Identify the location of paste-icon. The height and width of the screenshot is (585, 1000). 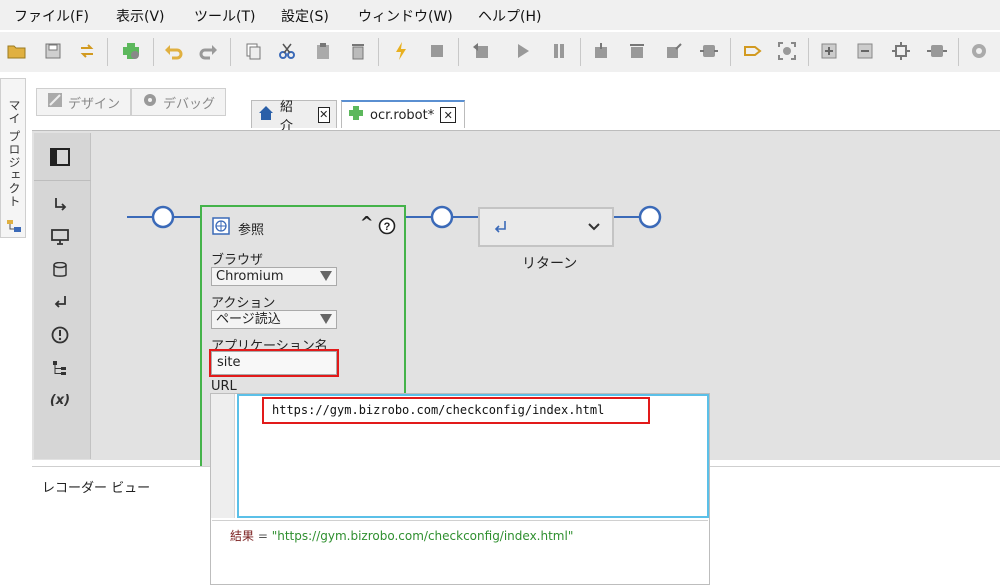
(323, 51).